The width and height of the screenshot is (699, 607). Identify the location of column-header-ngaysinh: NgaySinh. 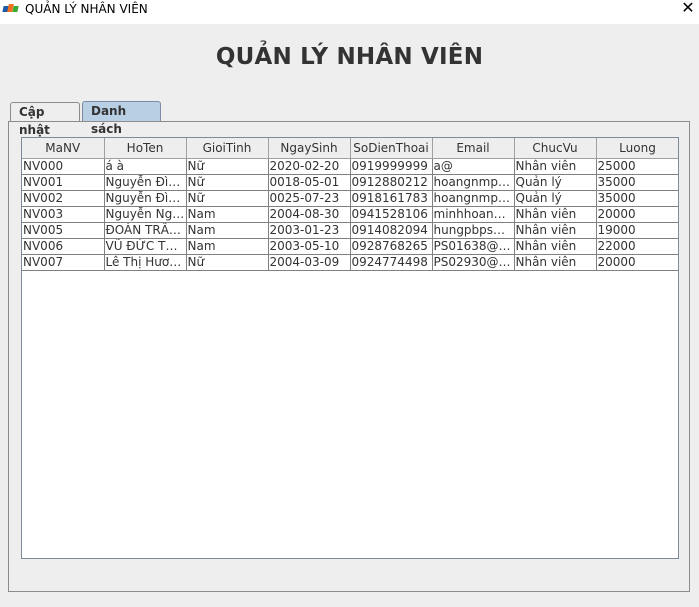
(309, 148).